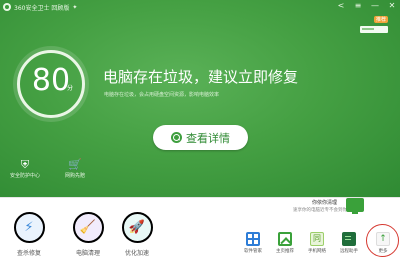 This screenshot has width=400, height=265. I want to click on virus-scan-circle: ⚡, so click(29, 227).